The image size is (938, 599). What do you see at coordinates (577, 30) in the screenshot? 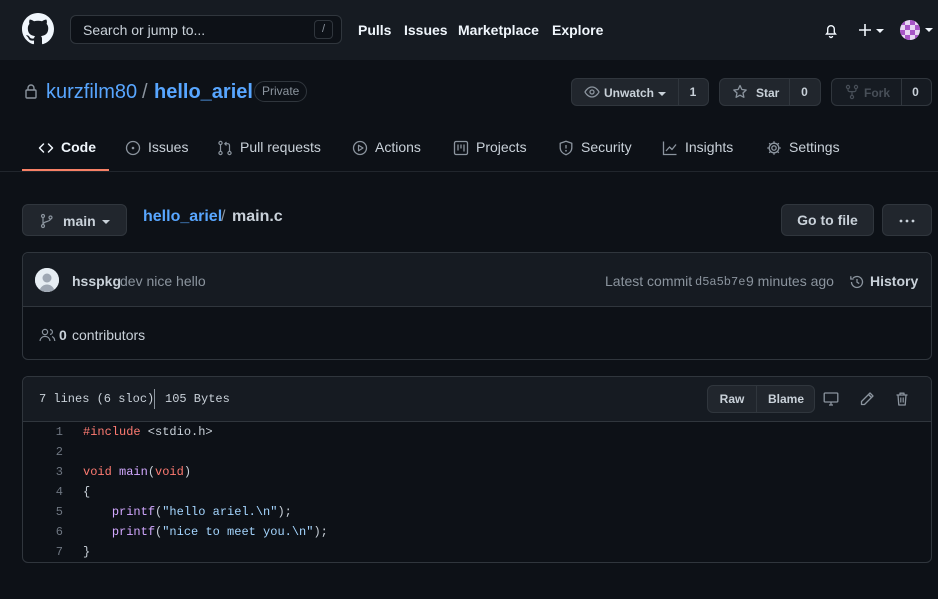
I see `nav-explore-link: Explore` at bounding box center [577, 30].